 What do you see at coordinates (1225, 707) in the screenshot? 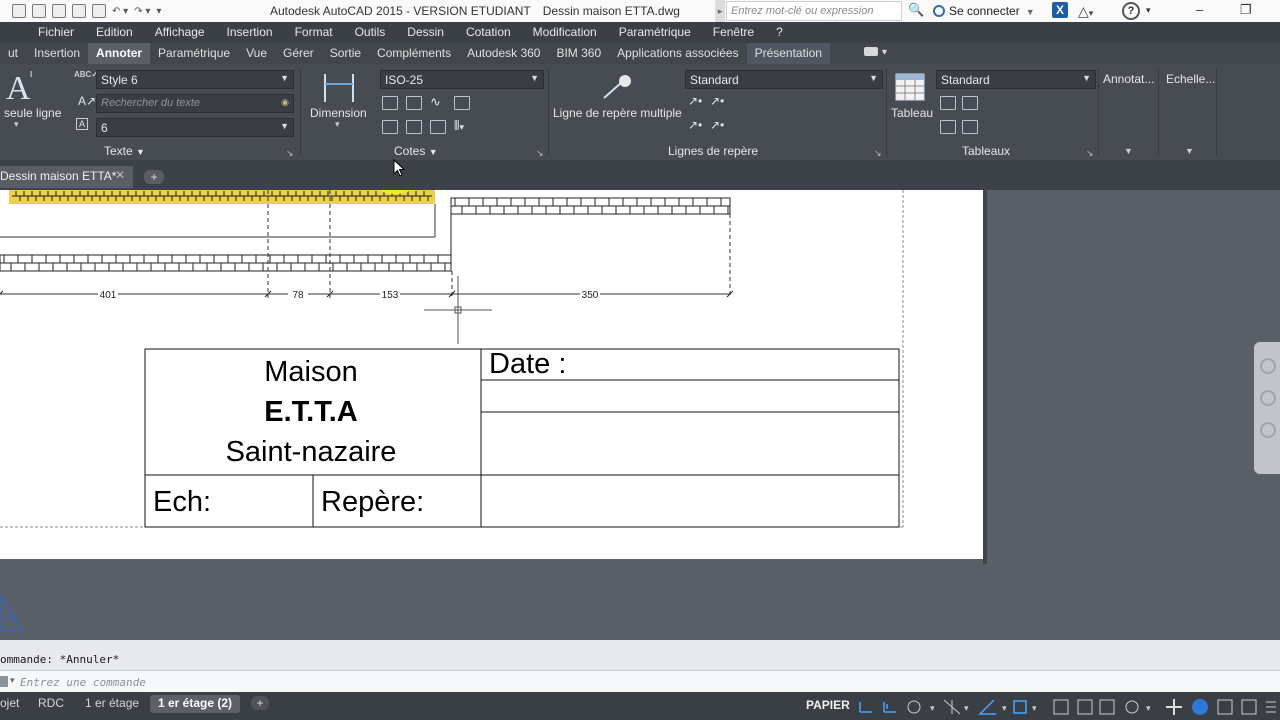
I see `isolate-objects-icon` at bounding box center [1225, 707].